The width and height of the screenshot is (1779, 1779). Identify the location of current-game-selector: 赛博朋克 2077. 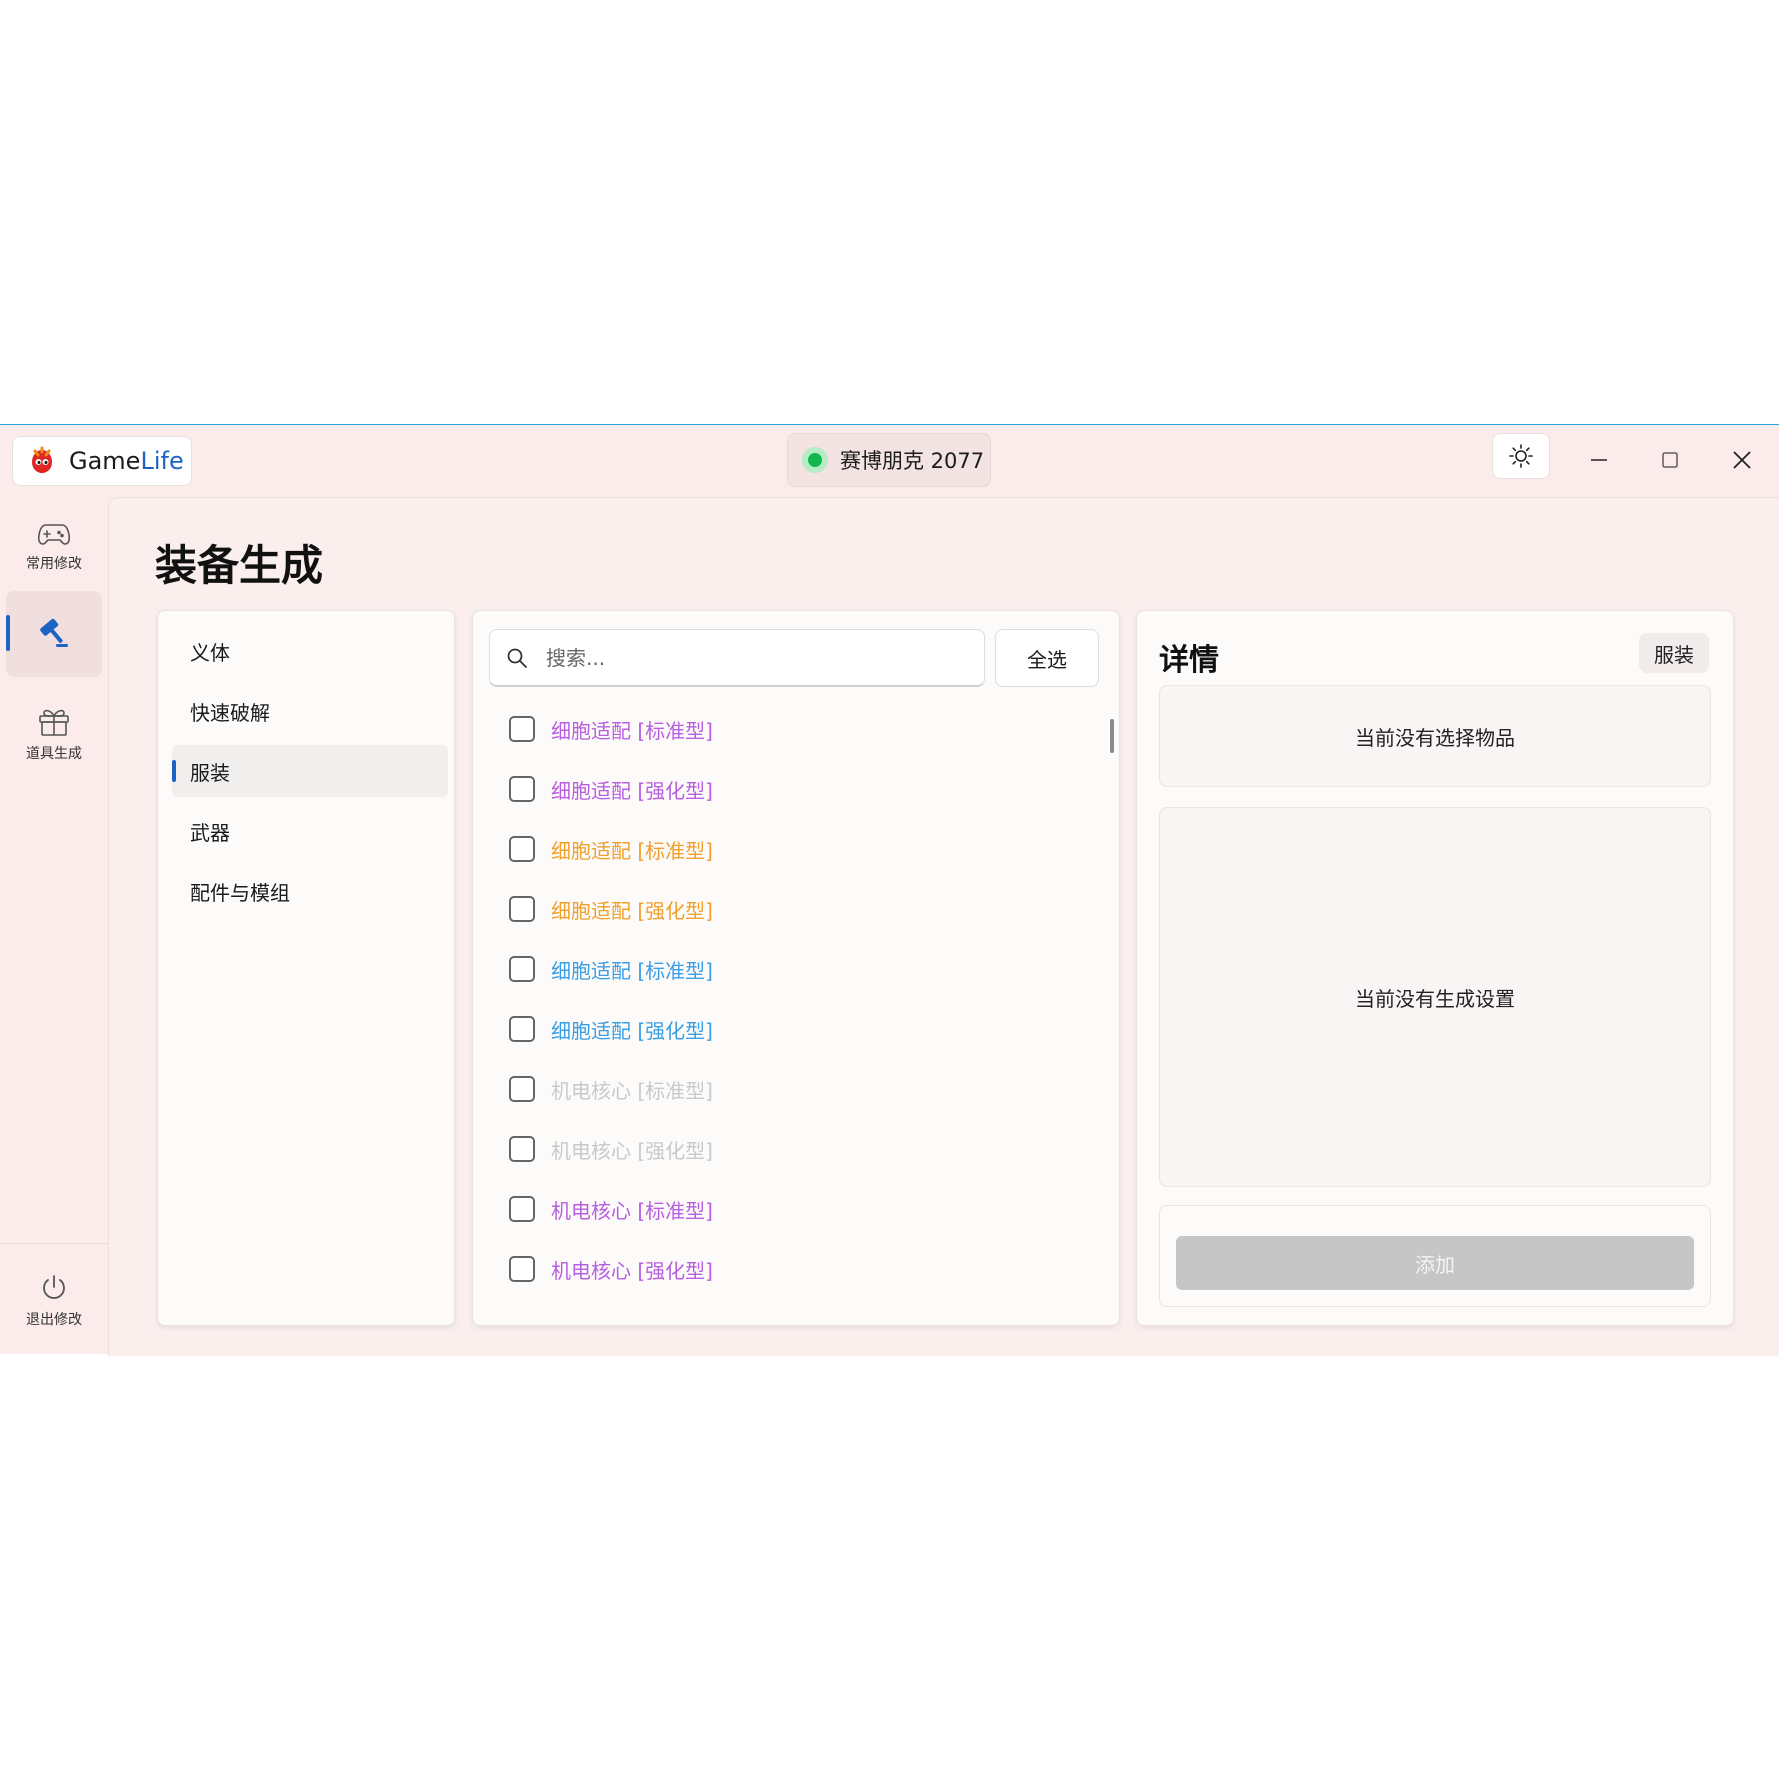
(889, 460).